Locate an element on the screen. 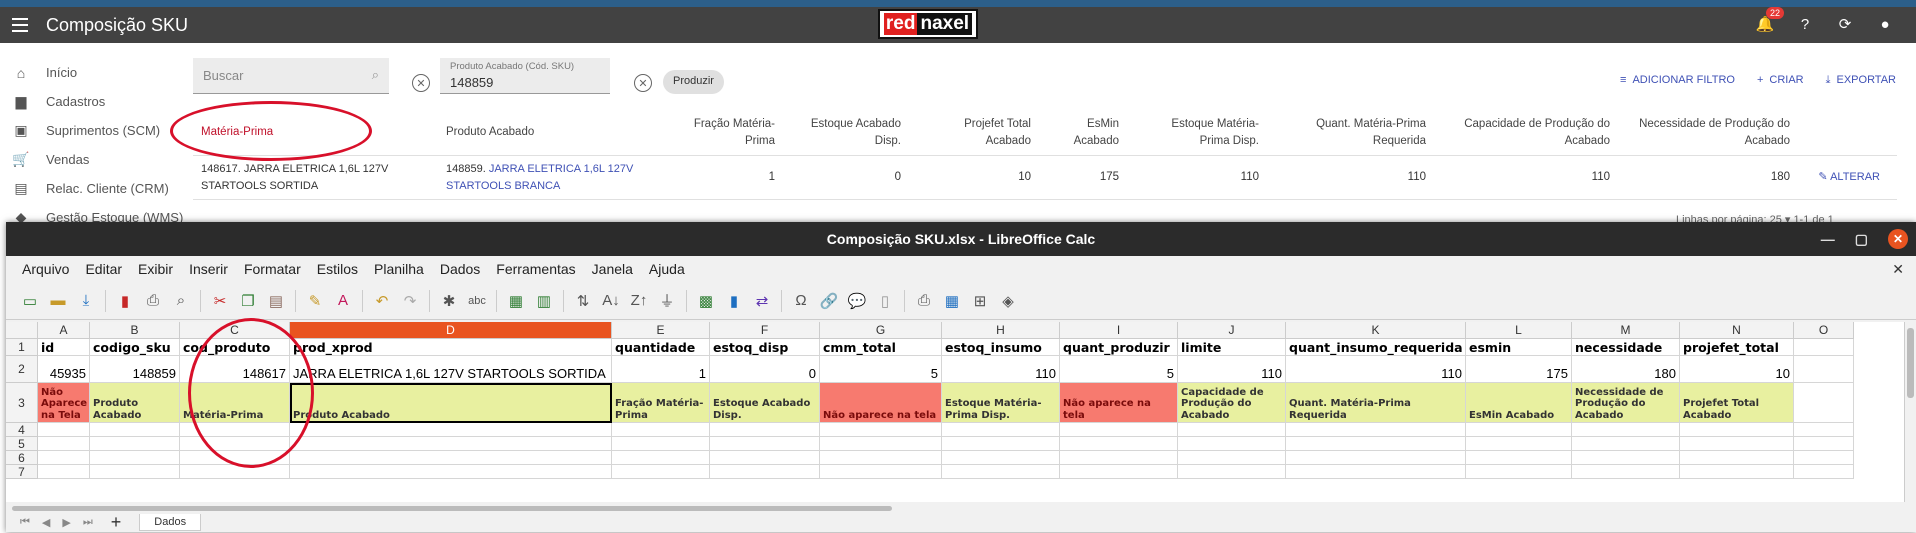 Image resolution: width=1916 pixels, height=533 pixels. cell-m5 is located at coordinates (1626, 444).